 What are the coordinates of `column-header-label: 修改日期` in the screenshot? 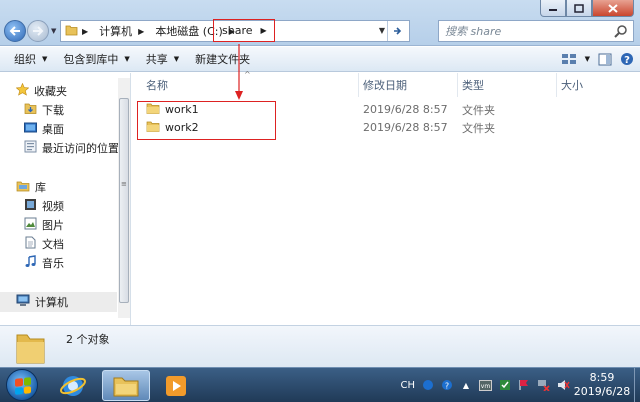 It's located at (385, 85).